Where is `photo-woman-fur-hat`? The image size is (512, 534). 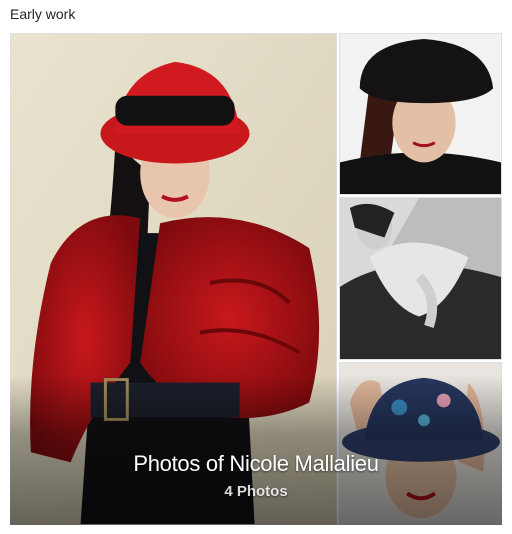
photo-woman-fur-hat is located at coordinates (420, 114).